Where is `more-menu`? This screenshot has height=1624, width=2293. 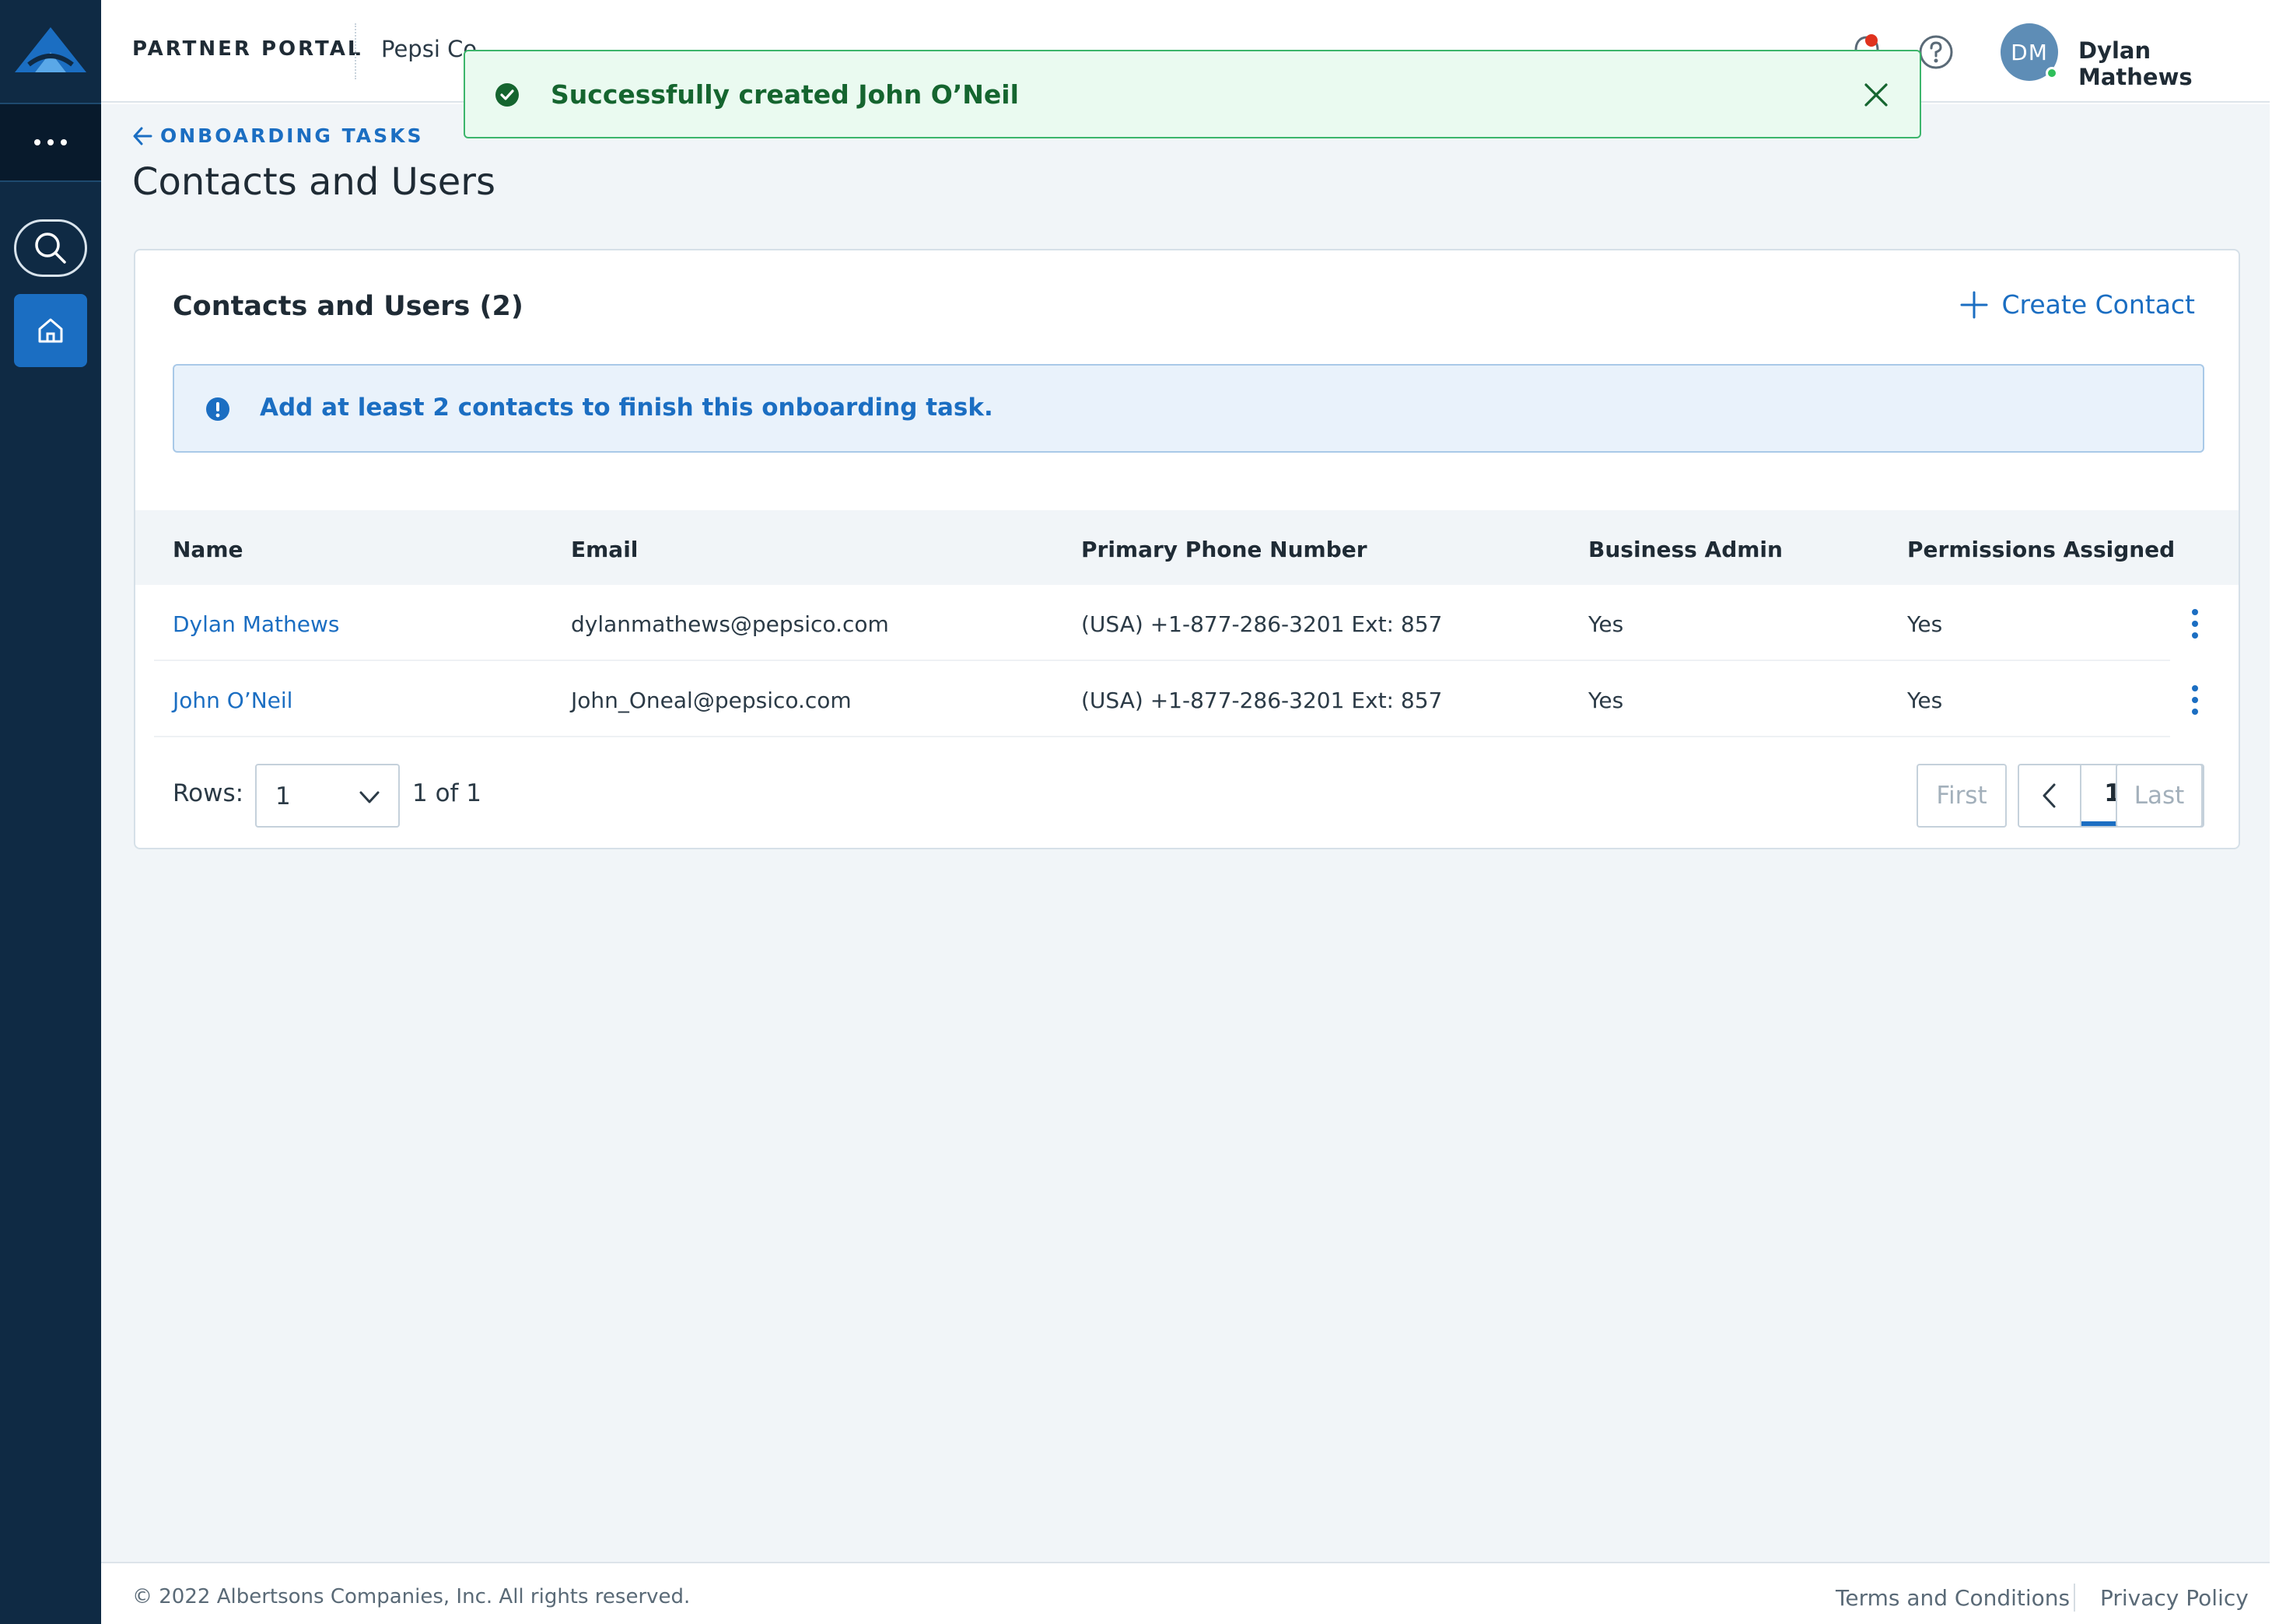
more-menu is located at coordinates (50, 142).